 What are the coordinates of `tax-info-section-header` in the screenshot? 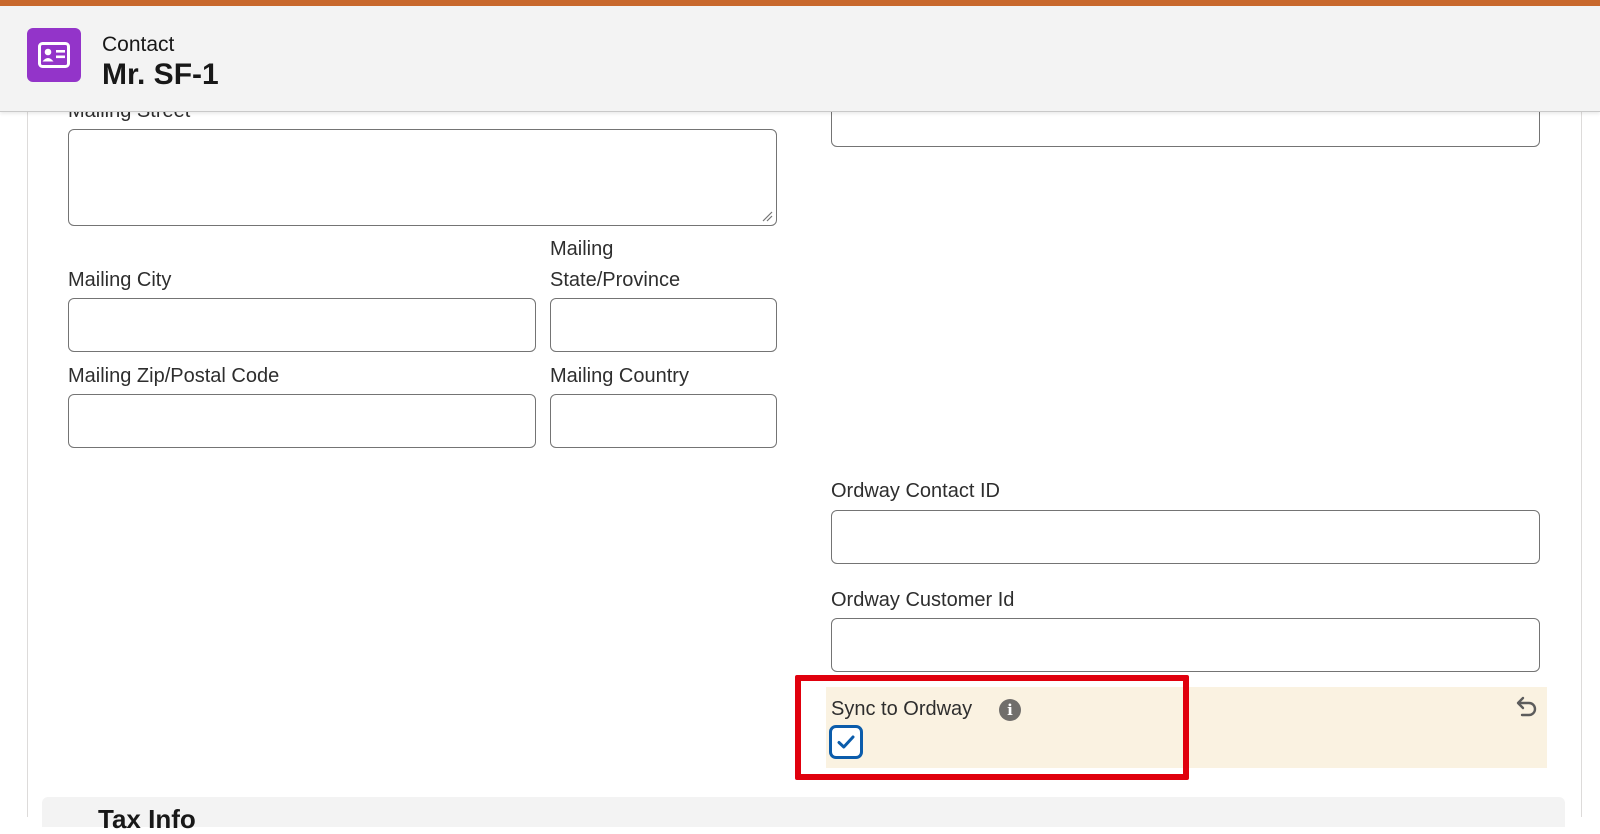 It's located at (803, 812).